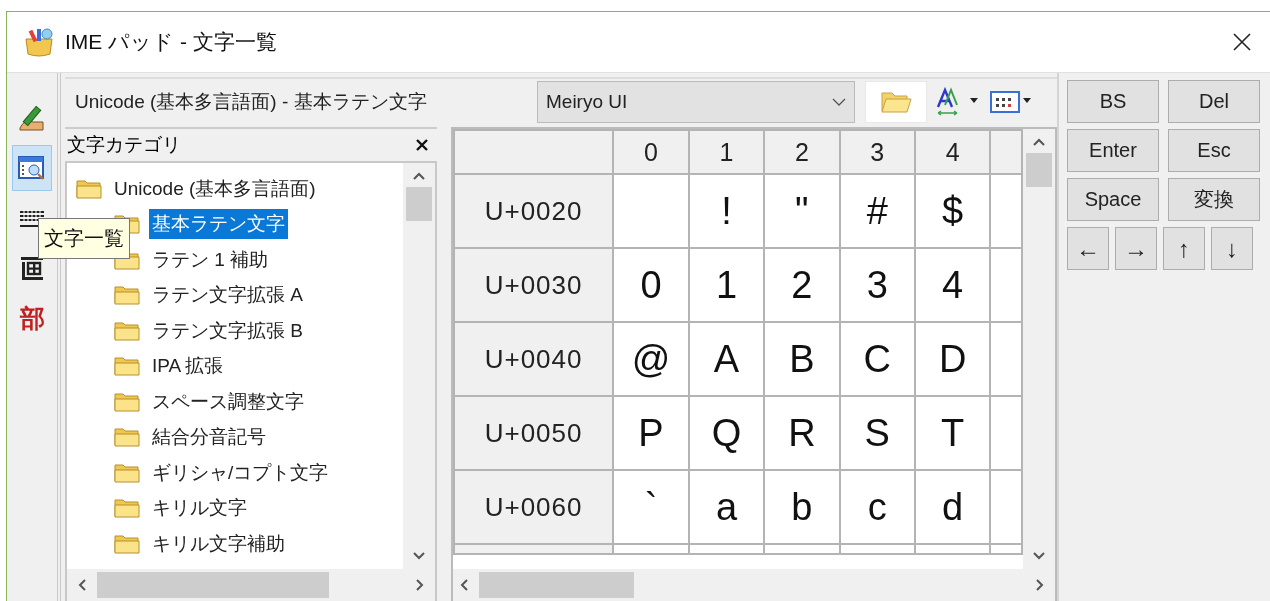  Describe the element at coordinates (1113, 150) in the screenshot. I see `key-button: Enter` at that location.